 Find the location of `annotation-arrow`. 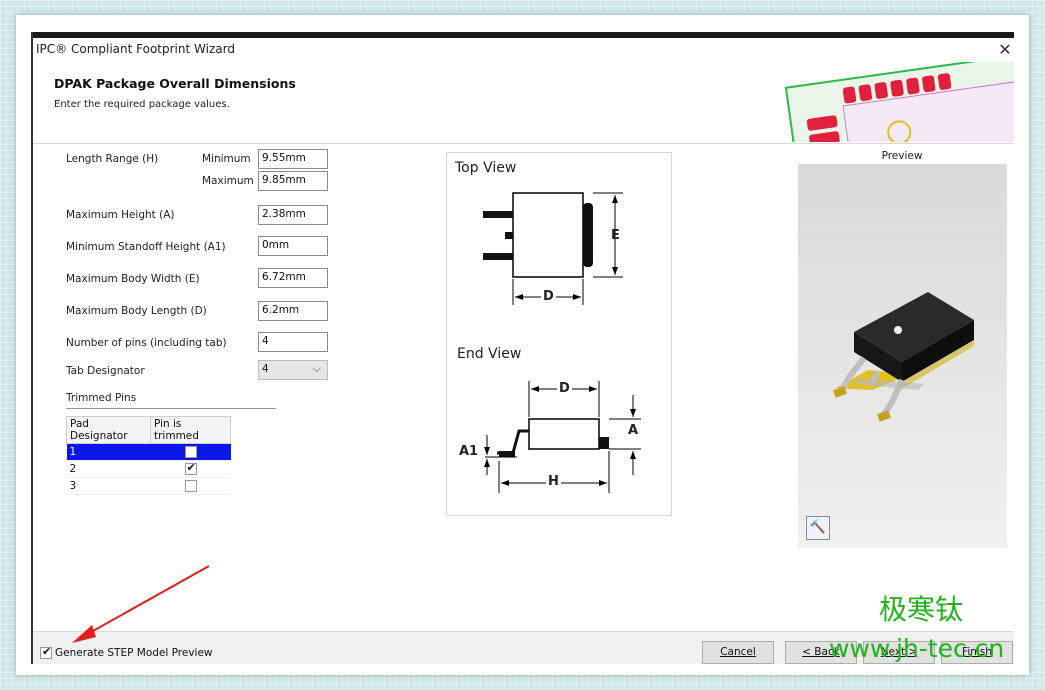

annotation-arrow is located at coordinates (141, 604).